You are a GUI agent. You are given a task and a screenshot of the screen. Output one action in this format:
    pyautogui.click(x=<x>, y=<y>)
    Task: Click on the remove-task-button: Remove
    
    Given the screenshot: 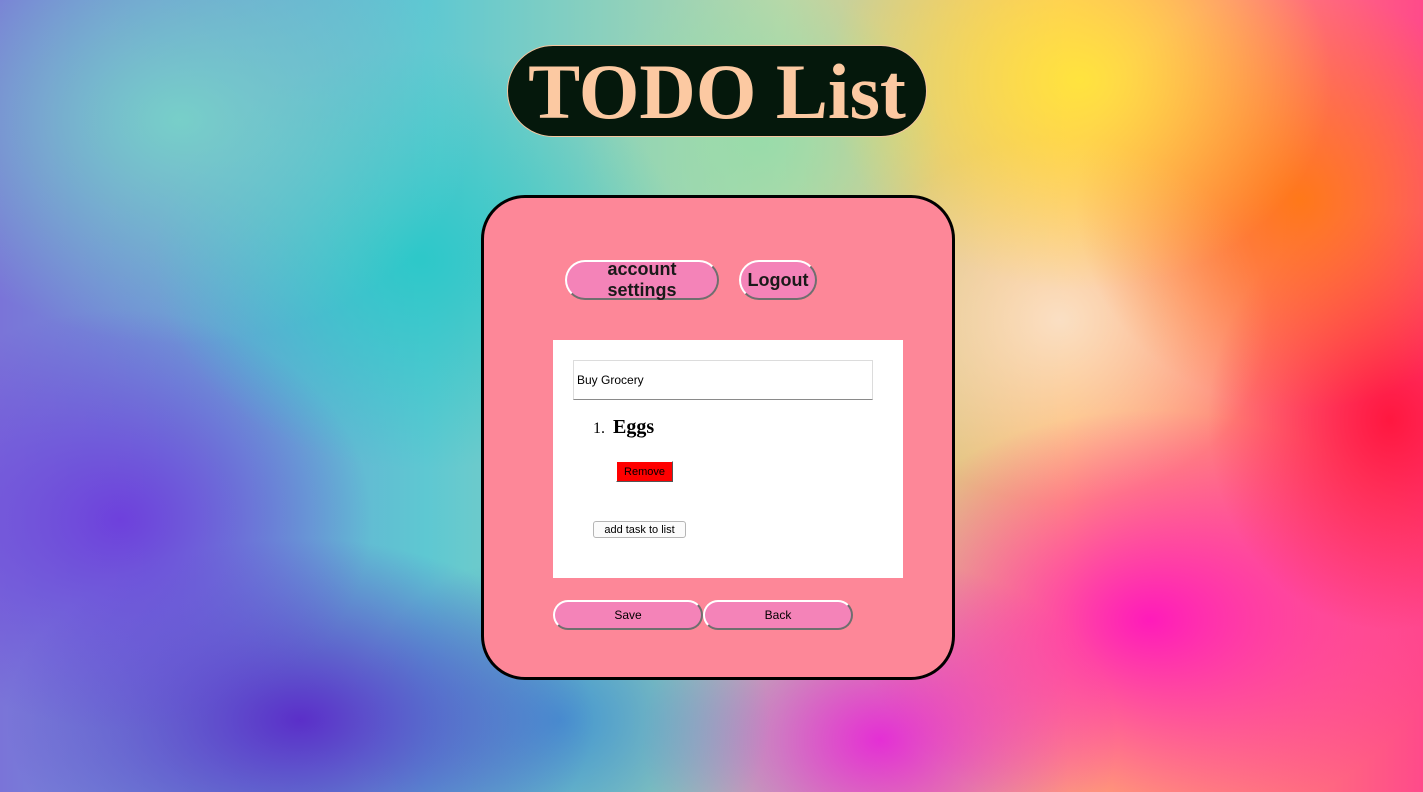 What is the action you would take?
    pyautogui.click(x=644, y=471)
    